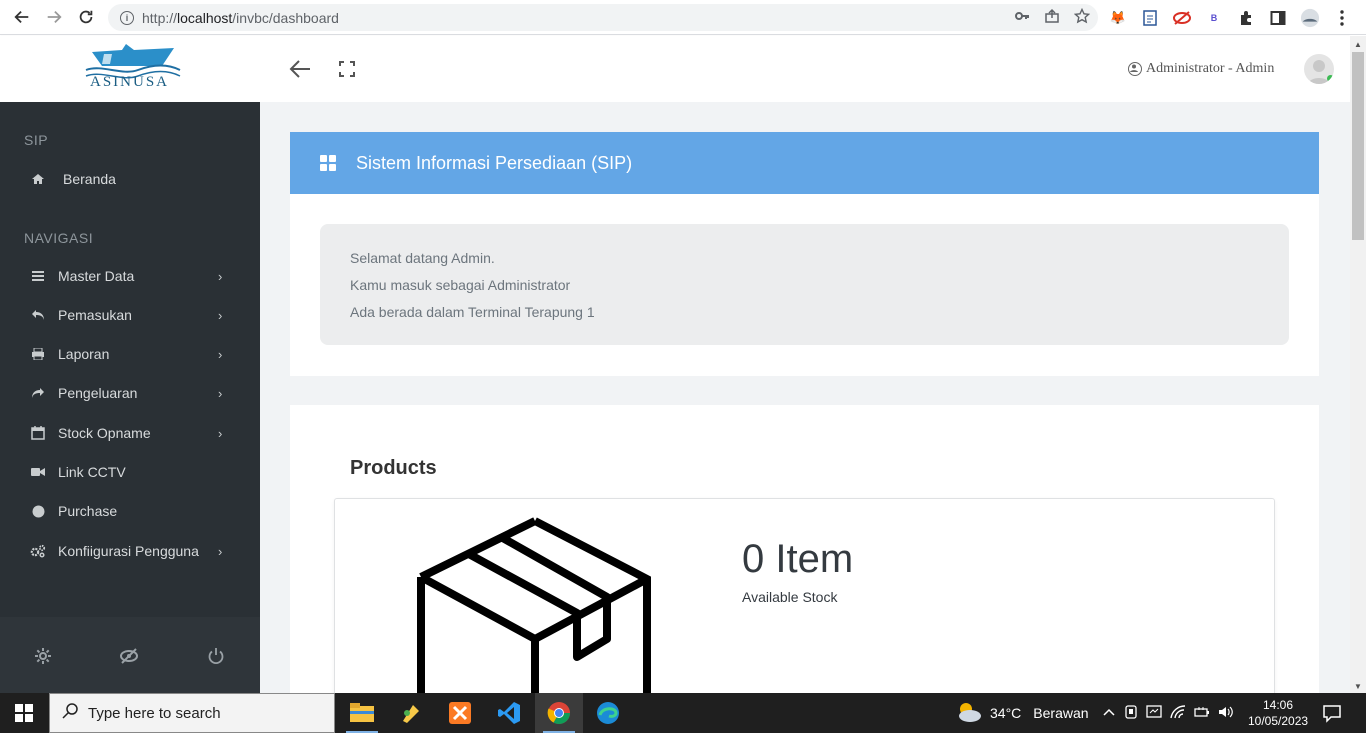 The image size is (1366, 733). I want to click on share-icon, so click(38, 393).